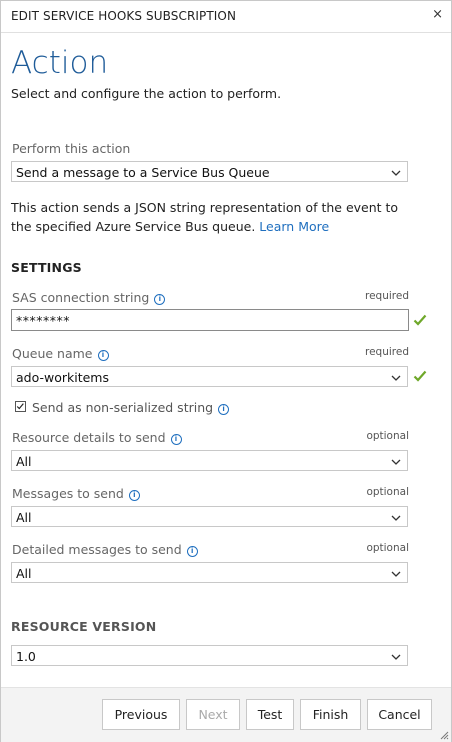 This screenshot has height=742, width=452. I want to click on cancel-button: Cancel, so click(399, 714).